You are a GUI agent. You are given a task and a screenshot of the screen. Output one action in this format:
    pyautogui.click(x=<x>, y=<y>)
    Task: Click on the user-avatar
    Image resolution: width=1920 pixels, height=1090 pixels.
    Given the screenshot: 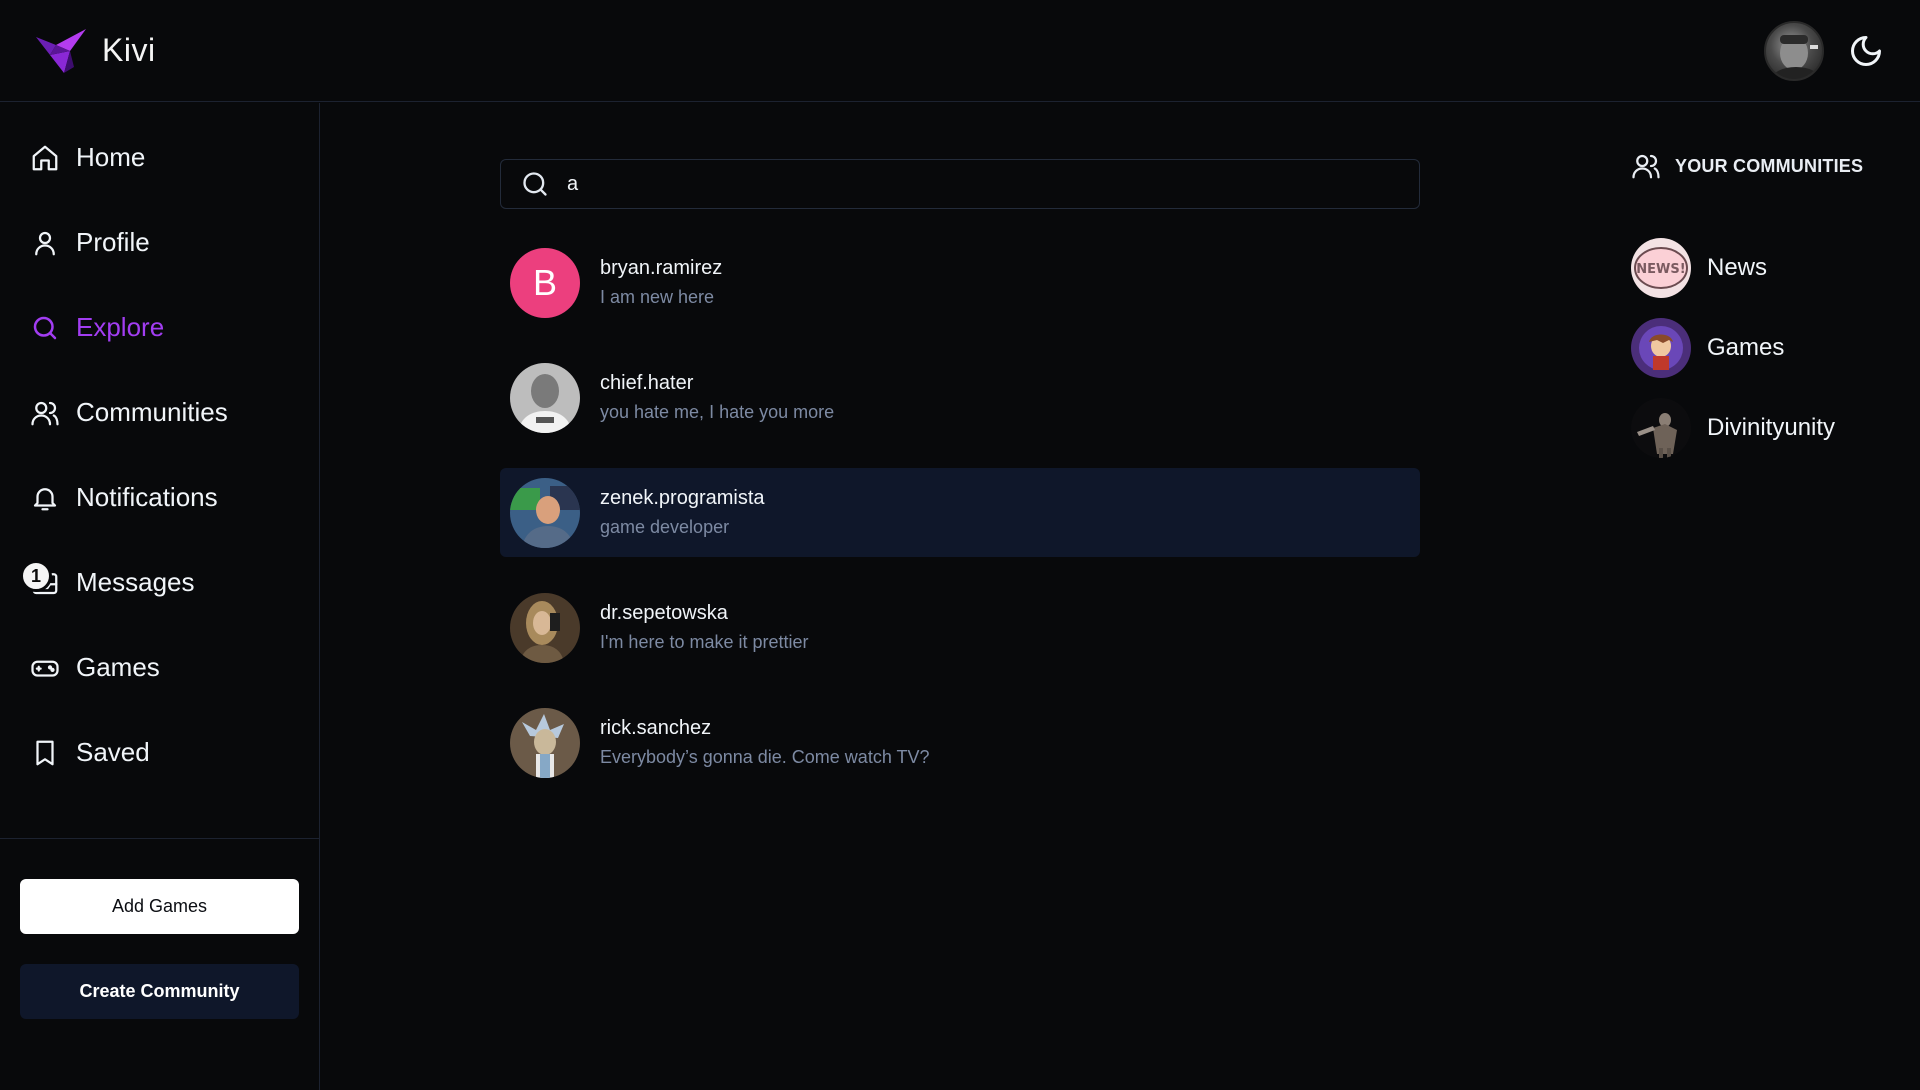 What is the action you would take?
    pyautogui.click(x=1794, y=50)
    